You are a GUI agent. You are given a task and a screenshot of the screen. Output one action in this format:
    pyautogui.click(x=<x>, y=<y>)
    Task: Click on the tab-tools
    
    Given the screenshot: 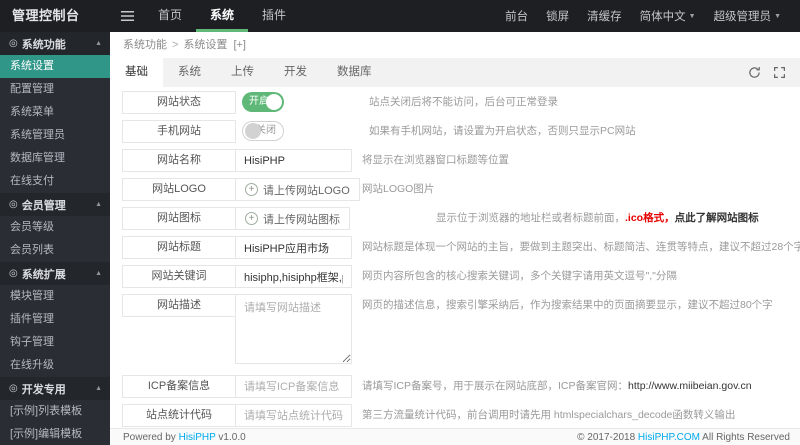 What is the action you would take?
    pyautogui.click(x=774, y=72)
    